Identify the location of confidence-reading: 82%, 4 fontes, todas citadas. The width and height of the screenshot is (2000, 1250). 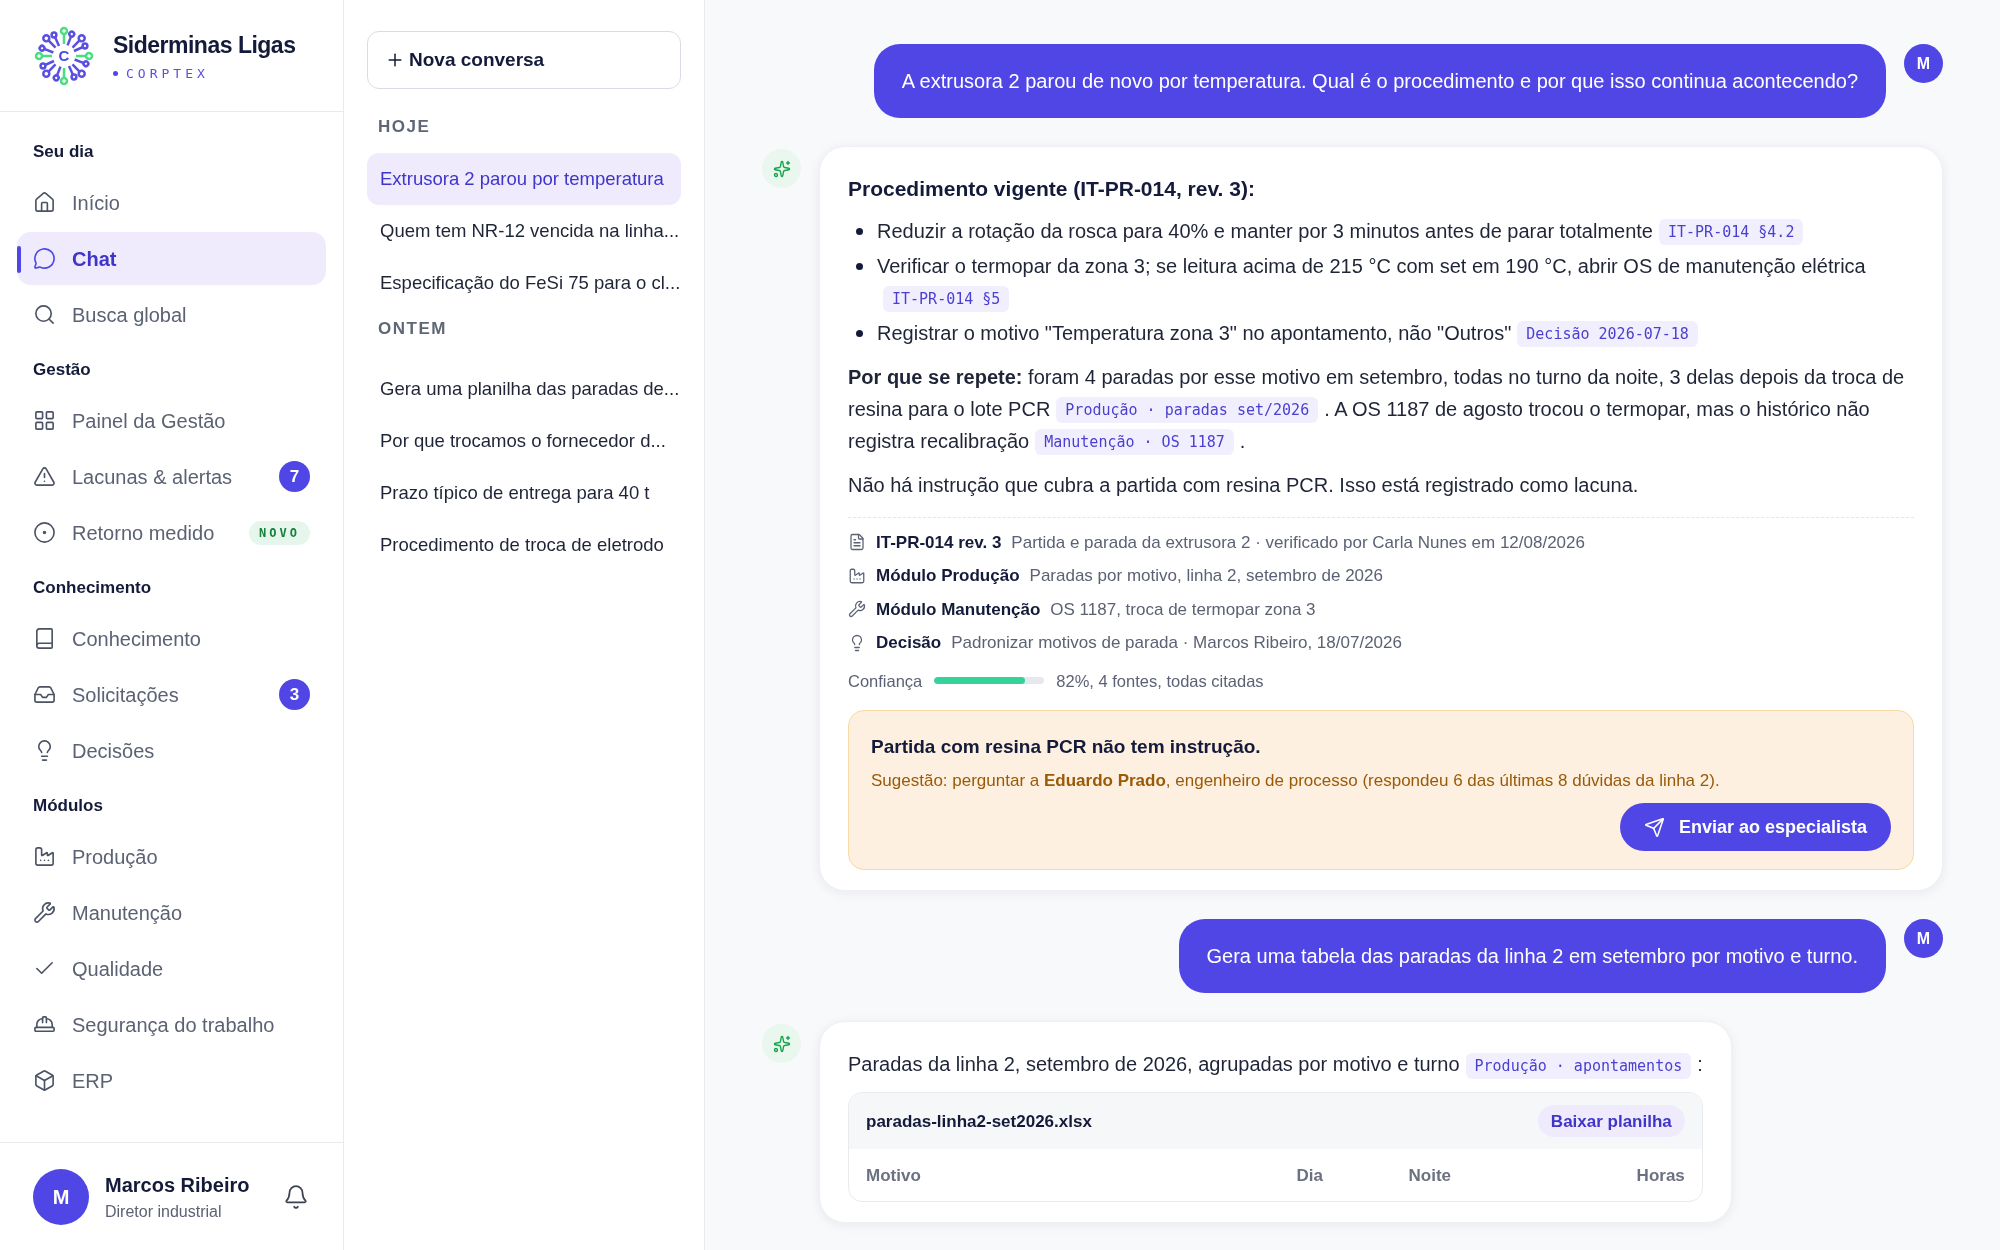
(1160, 681).